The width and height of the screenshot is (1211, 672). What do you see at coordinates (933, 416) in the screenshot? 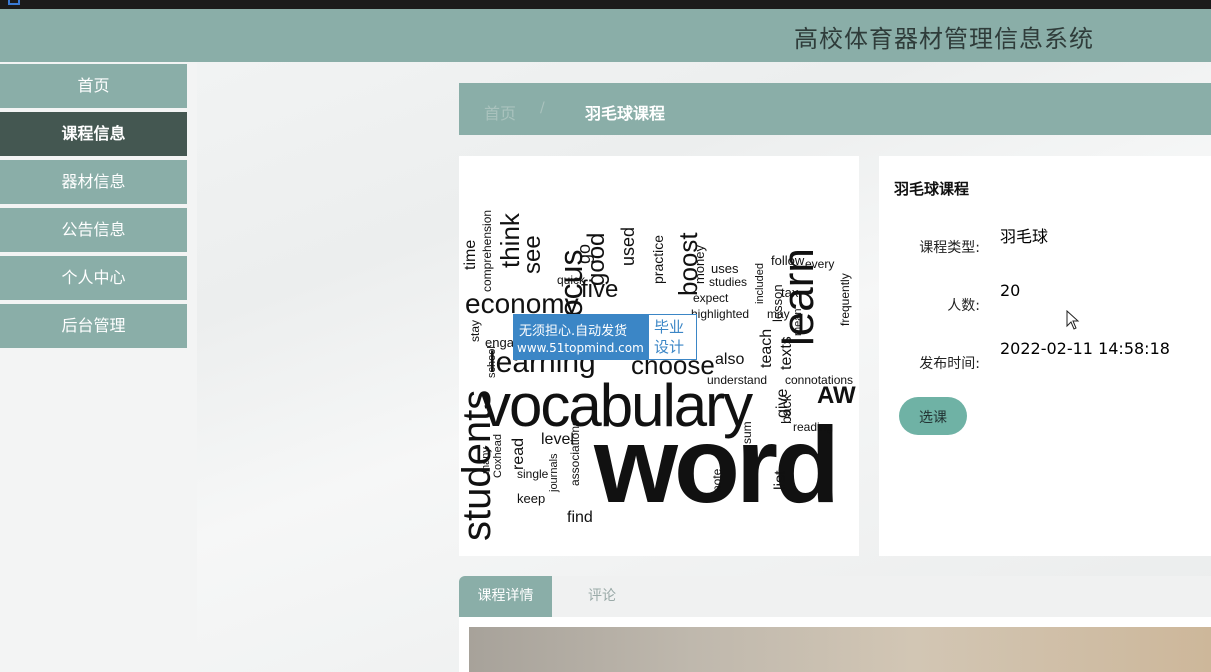
I see `select-course-button: 选课` at bounding box center [933, 416].